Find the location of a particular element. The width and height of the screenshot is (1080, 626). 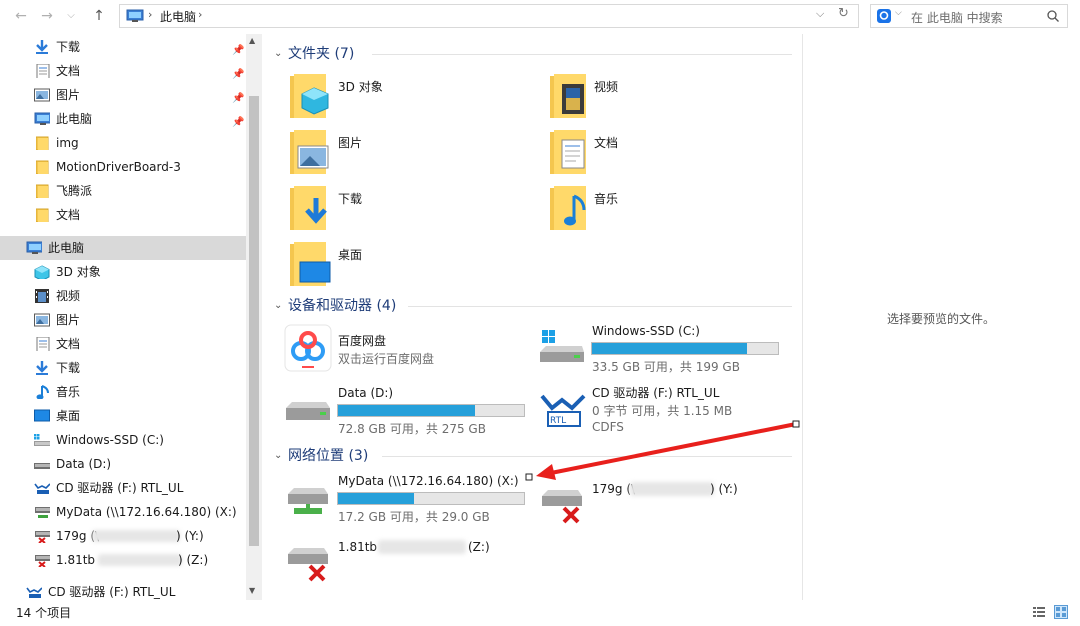

device-tile-windows-ssd: Windows-SSD (C:) 33.5 GB 可用，共 199 GB is located at coordinates (663, 349).